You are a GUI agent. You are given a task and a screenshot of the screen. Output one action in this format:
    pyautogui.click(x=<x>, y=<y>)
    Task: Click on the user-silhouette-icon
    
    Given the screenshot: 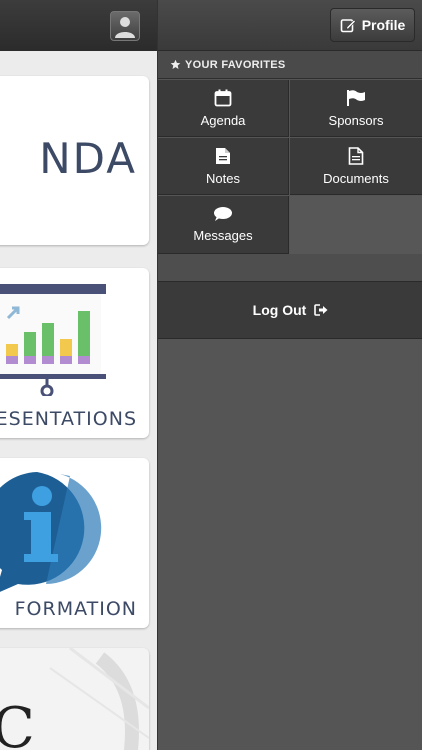 What is the action you would take?
    pyautogui.click(x=125, y=27)
    